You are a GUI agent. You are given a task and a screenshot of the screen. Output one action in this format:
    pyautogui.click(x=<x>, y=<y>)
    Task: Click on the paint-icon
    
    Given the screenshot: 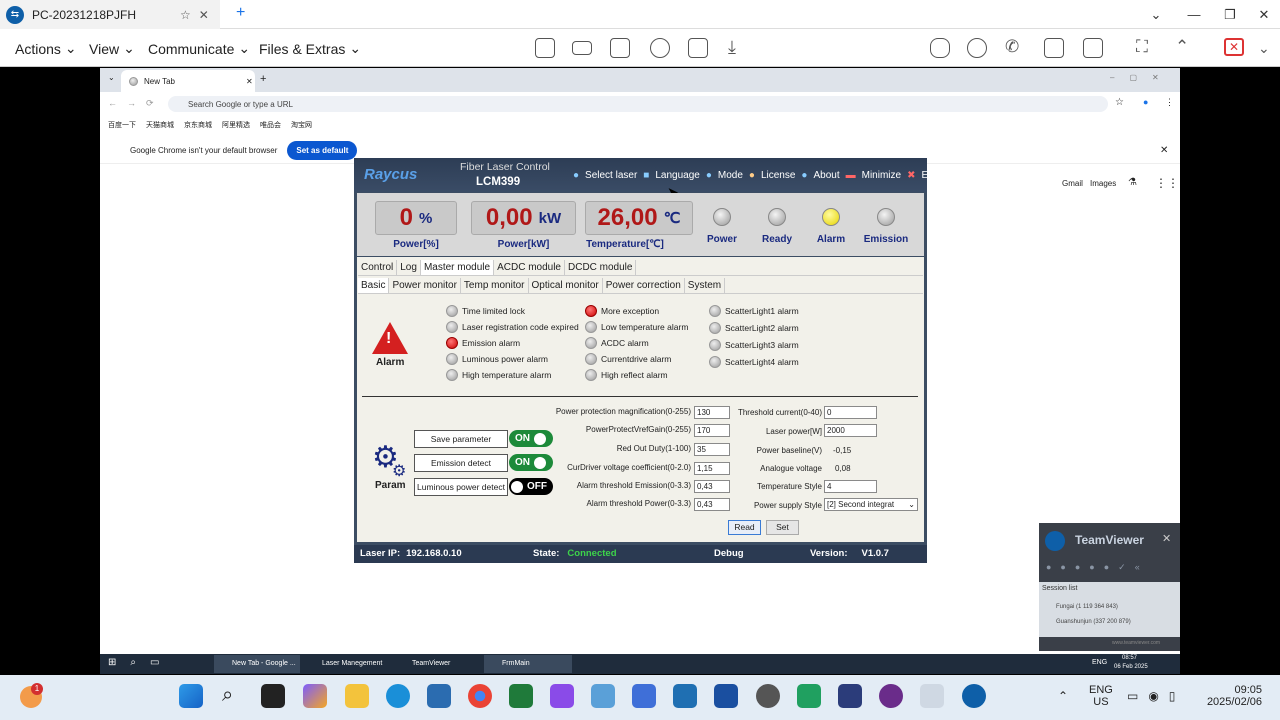 What is the action you would take?
    pyautogui.click(x=562, y=696)
    